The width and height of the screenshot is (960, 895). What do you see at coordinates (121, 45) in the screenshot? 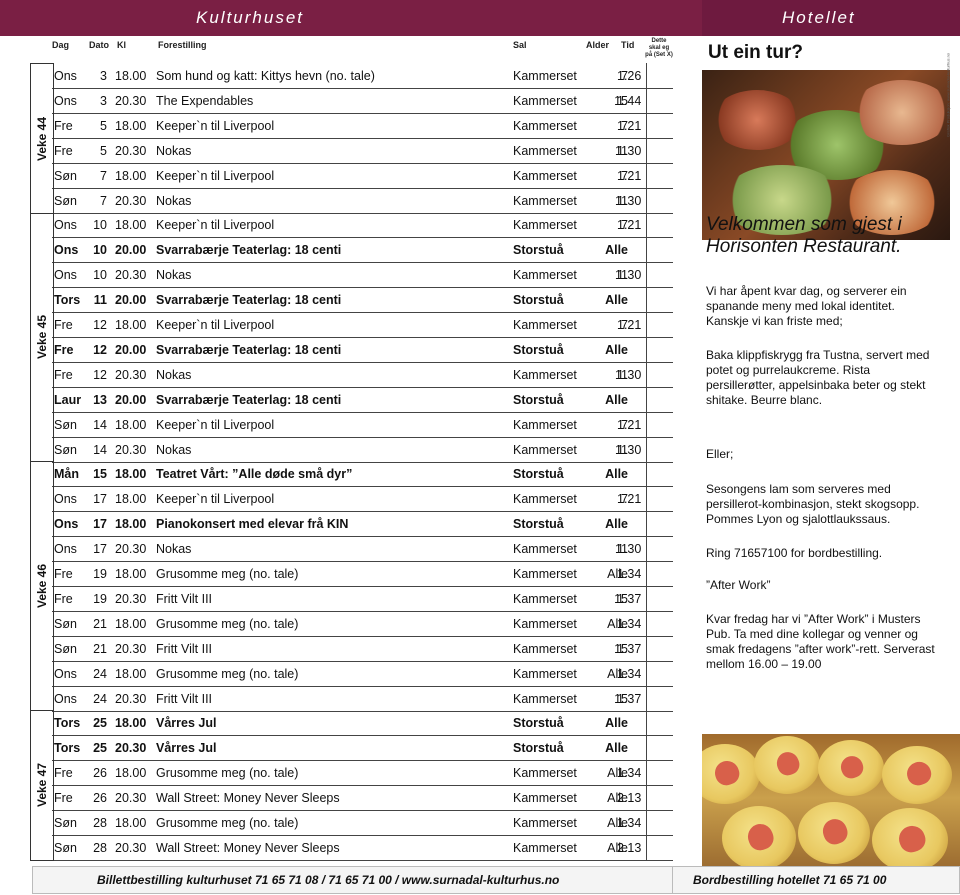
I see `col-header-kl: Kl` at bounding box center [121, 45].